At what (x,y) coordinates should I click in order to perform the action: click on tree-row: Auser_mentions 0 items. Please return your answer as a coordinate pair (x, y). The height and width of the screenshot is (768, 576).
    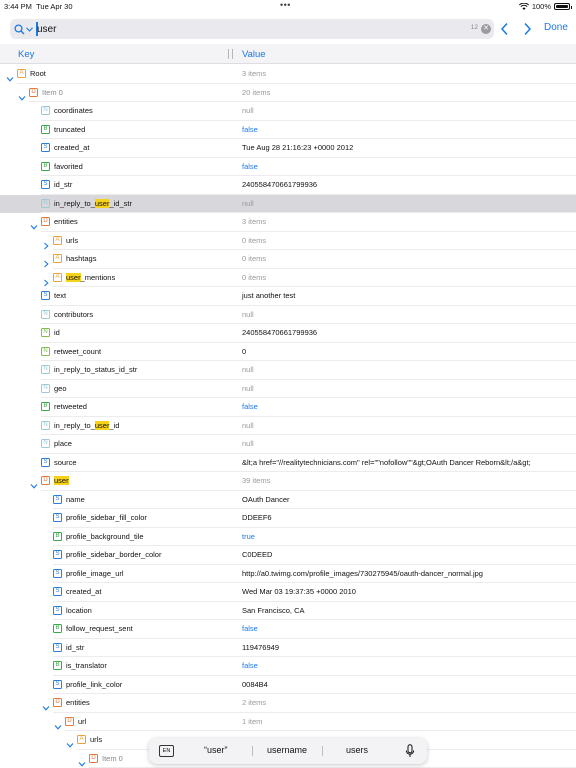
    Looking at the image, I should click on (288, 278).